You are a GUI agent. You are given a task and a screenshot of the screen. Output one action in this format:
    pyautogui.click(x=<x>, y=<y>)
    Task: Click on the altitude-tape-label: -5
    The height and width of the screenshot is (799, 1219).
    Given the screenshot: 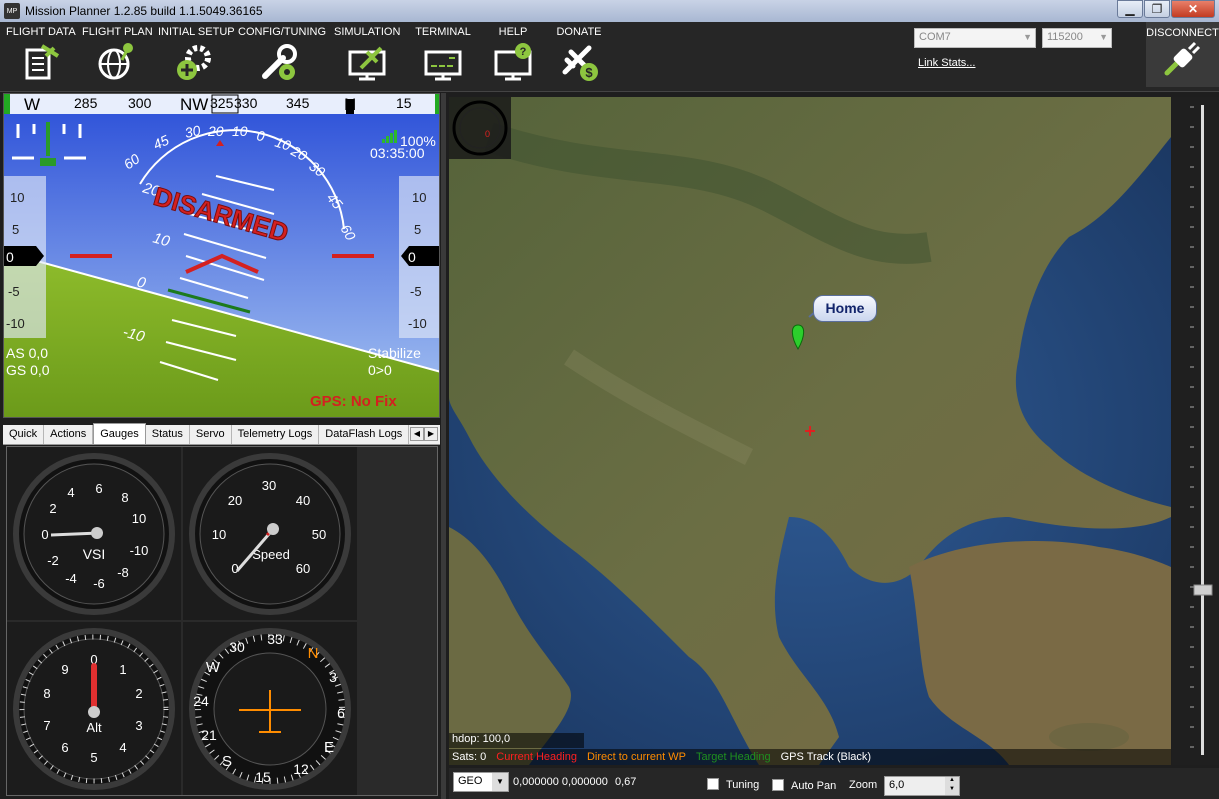 What is the action you would take?
    pyautogui.click(x=416, y=291)
    